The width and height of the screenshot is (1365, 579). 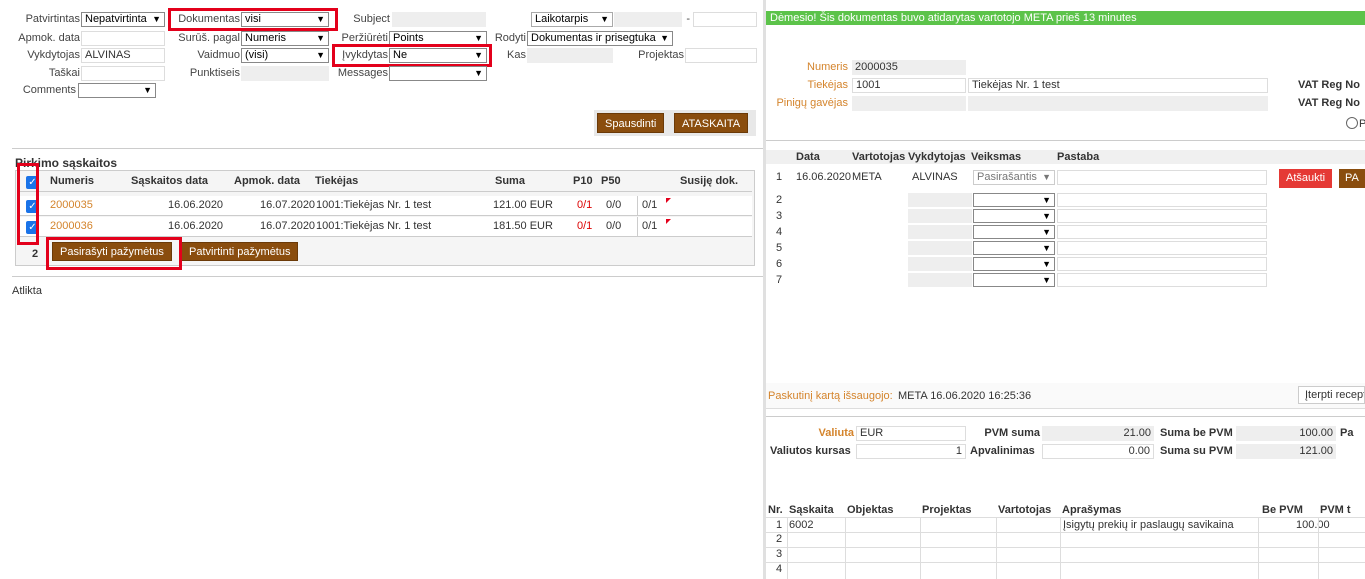 What do you see at coordinates (71, 226) in the screenshot?
I see `row-numeris-link: 2000036` at bounding box center [71, 226].